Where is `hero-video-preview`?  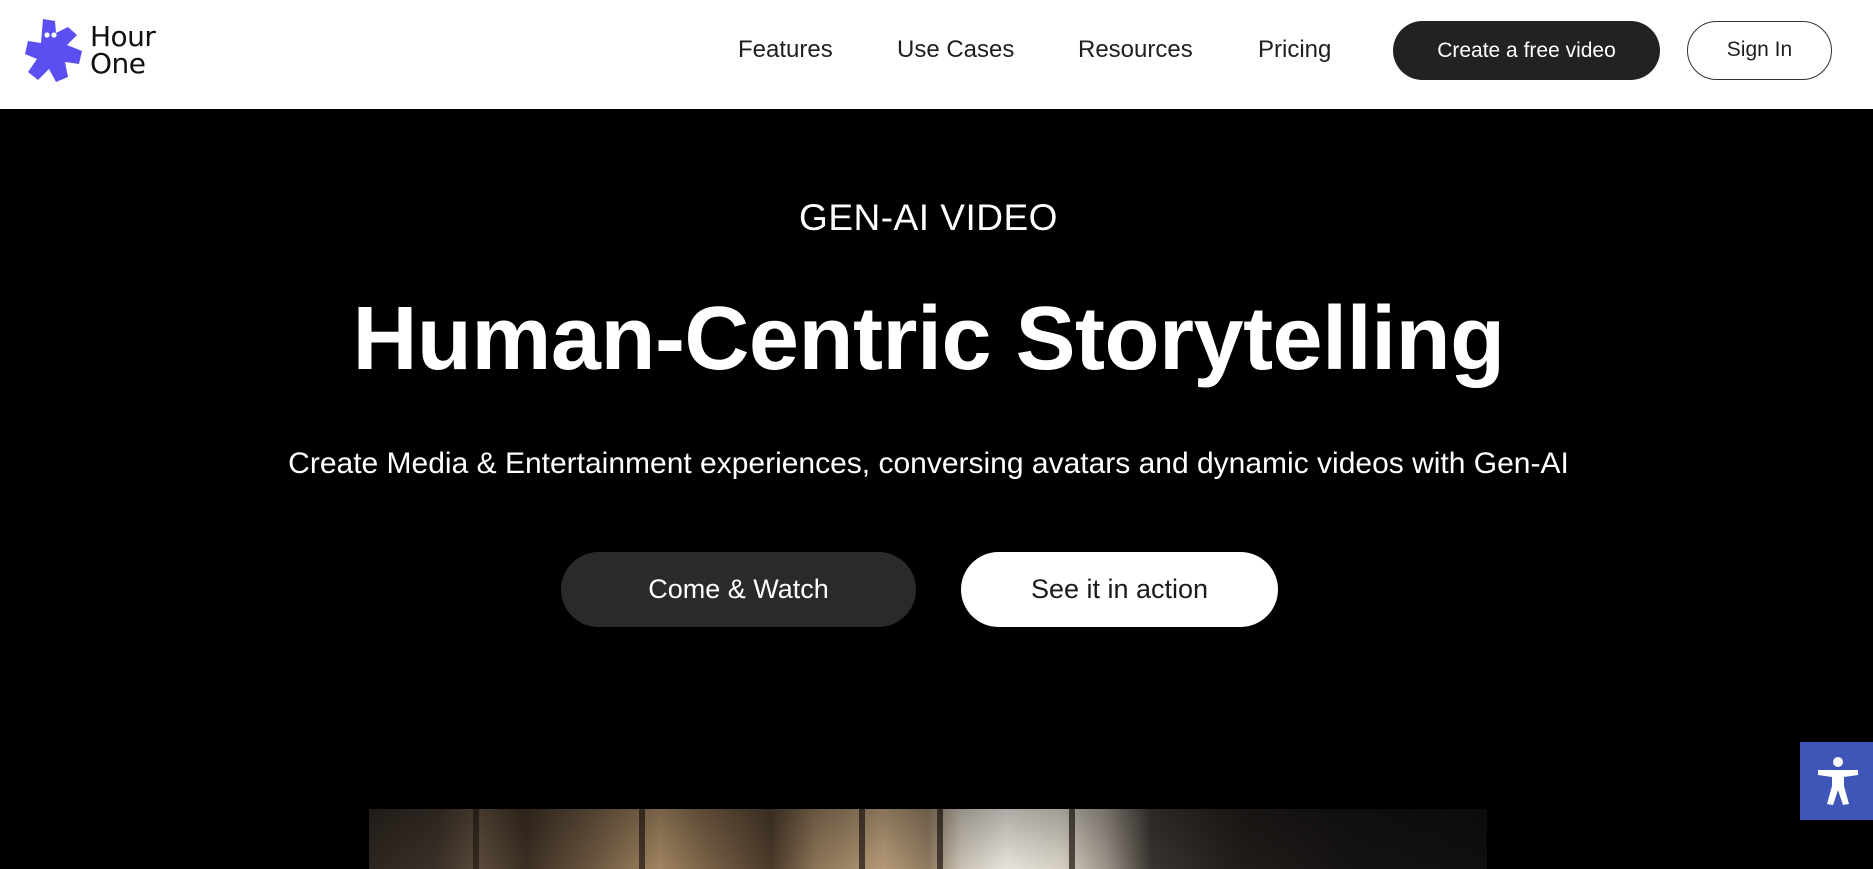 hero-video-preview is located at coordinates (928, 839).